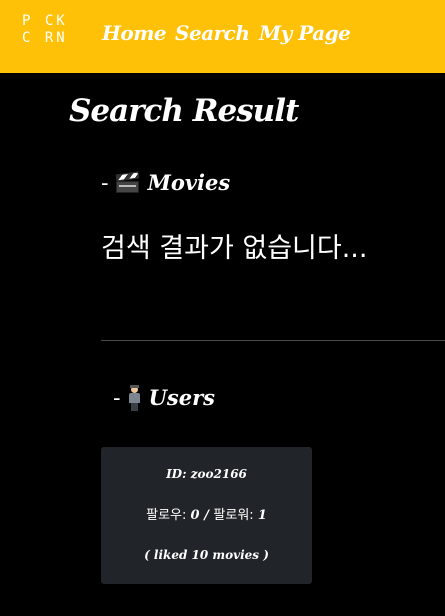 The width and height of the screenshot is (445, 616). I want to click on user-liked-count: ( liked 10 movies ), so click(206, 555).